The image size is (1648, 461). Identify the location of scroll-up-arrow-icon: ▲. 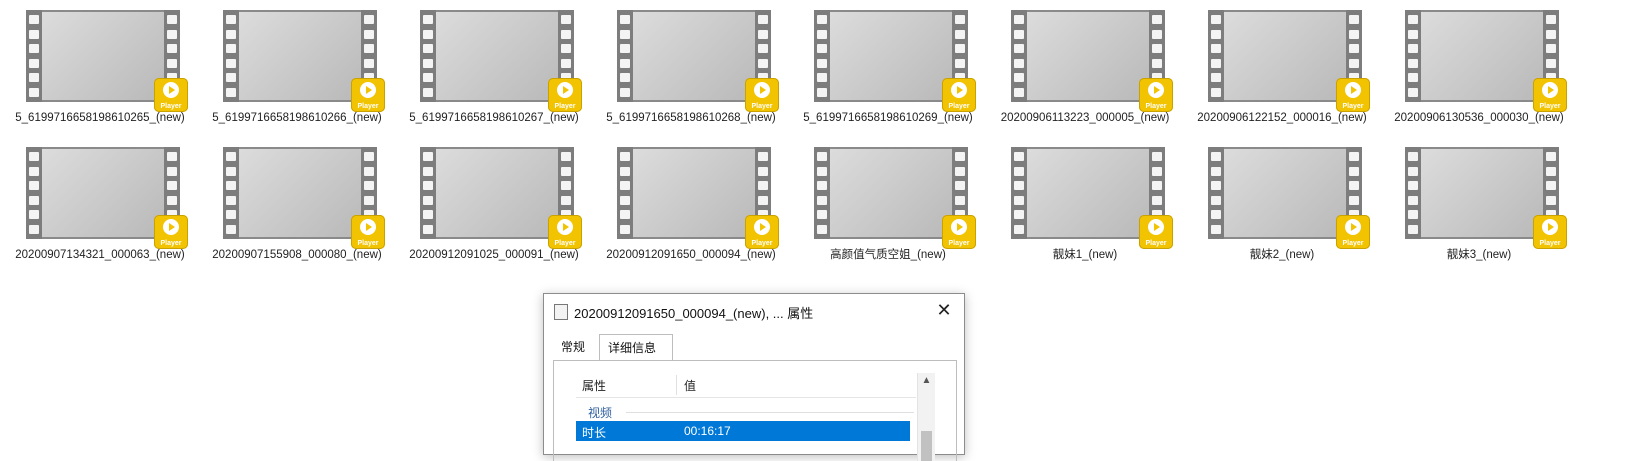
(926, 380).